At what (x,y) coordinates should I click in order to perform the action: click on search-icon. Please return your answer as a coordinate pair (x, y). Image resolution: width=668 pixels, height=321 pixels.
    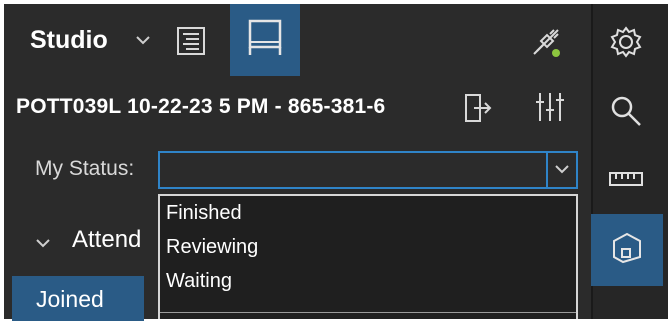
    Looking at the image, I should click on (626, 111).